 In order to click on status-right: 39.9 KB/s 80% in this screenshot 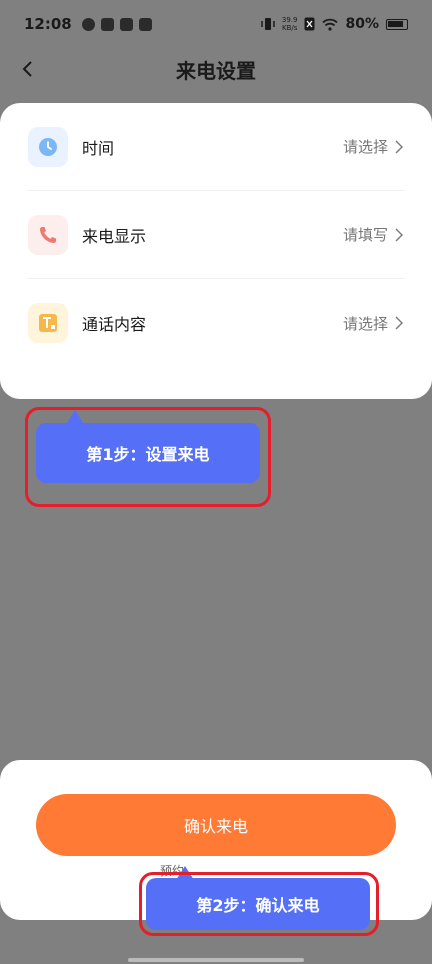, I will do `click(334, 24)`.